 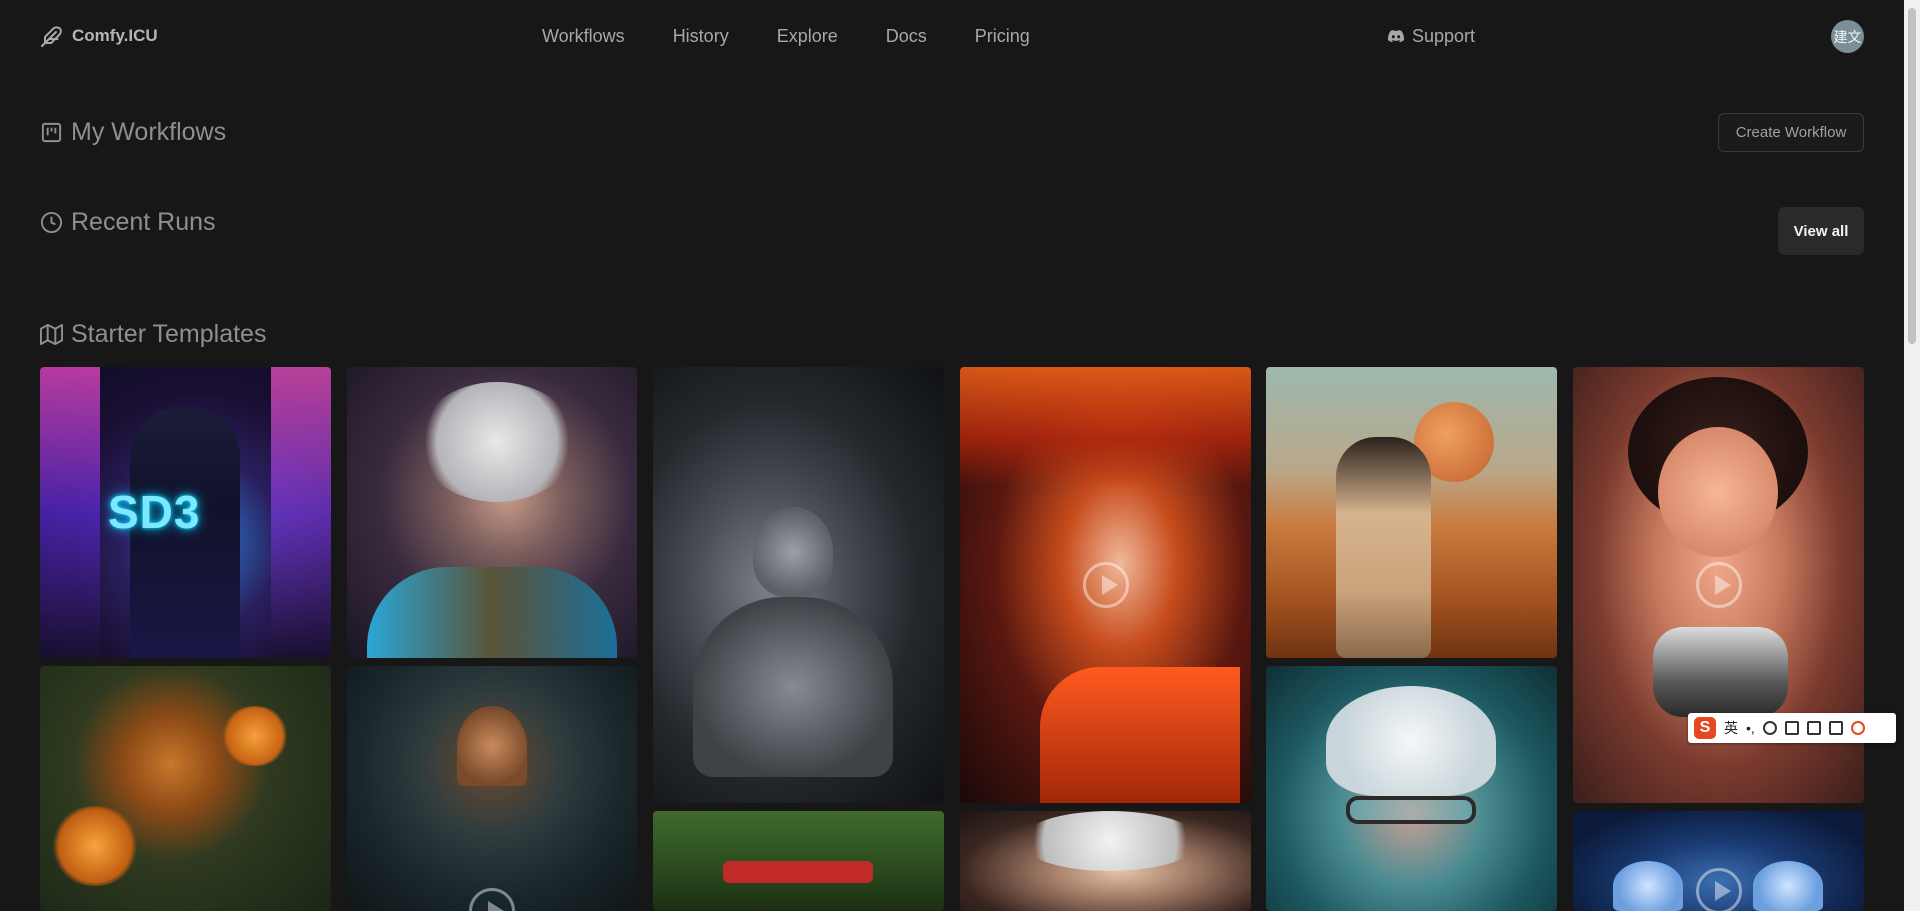 What do you see at coordinates (51, 222) in the screenshot?
I see `clock-icon` at bounding box center [51, 222].